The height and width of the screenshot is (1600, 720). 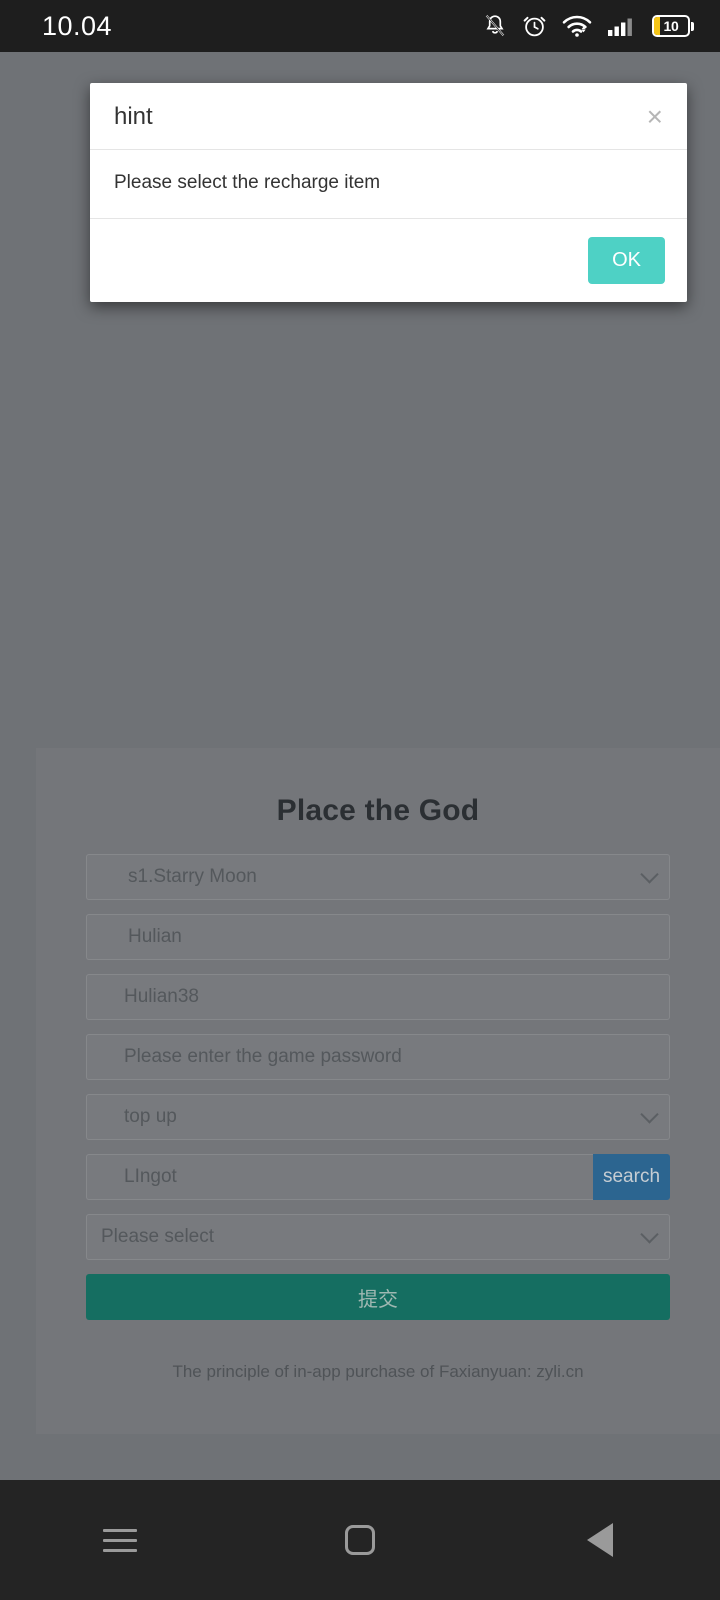 What do you see at coordinates (378, 997) in the screenshot?
I see `role-field: Hulian38` at bounding box center [378, 997].